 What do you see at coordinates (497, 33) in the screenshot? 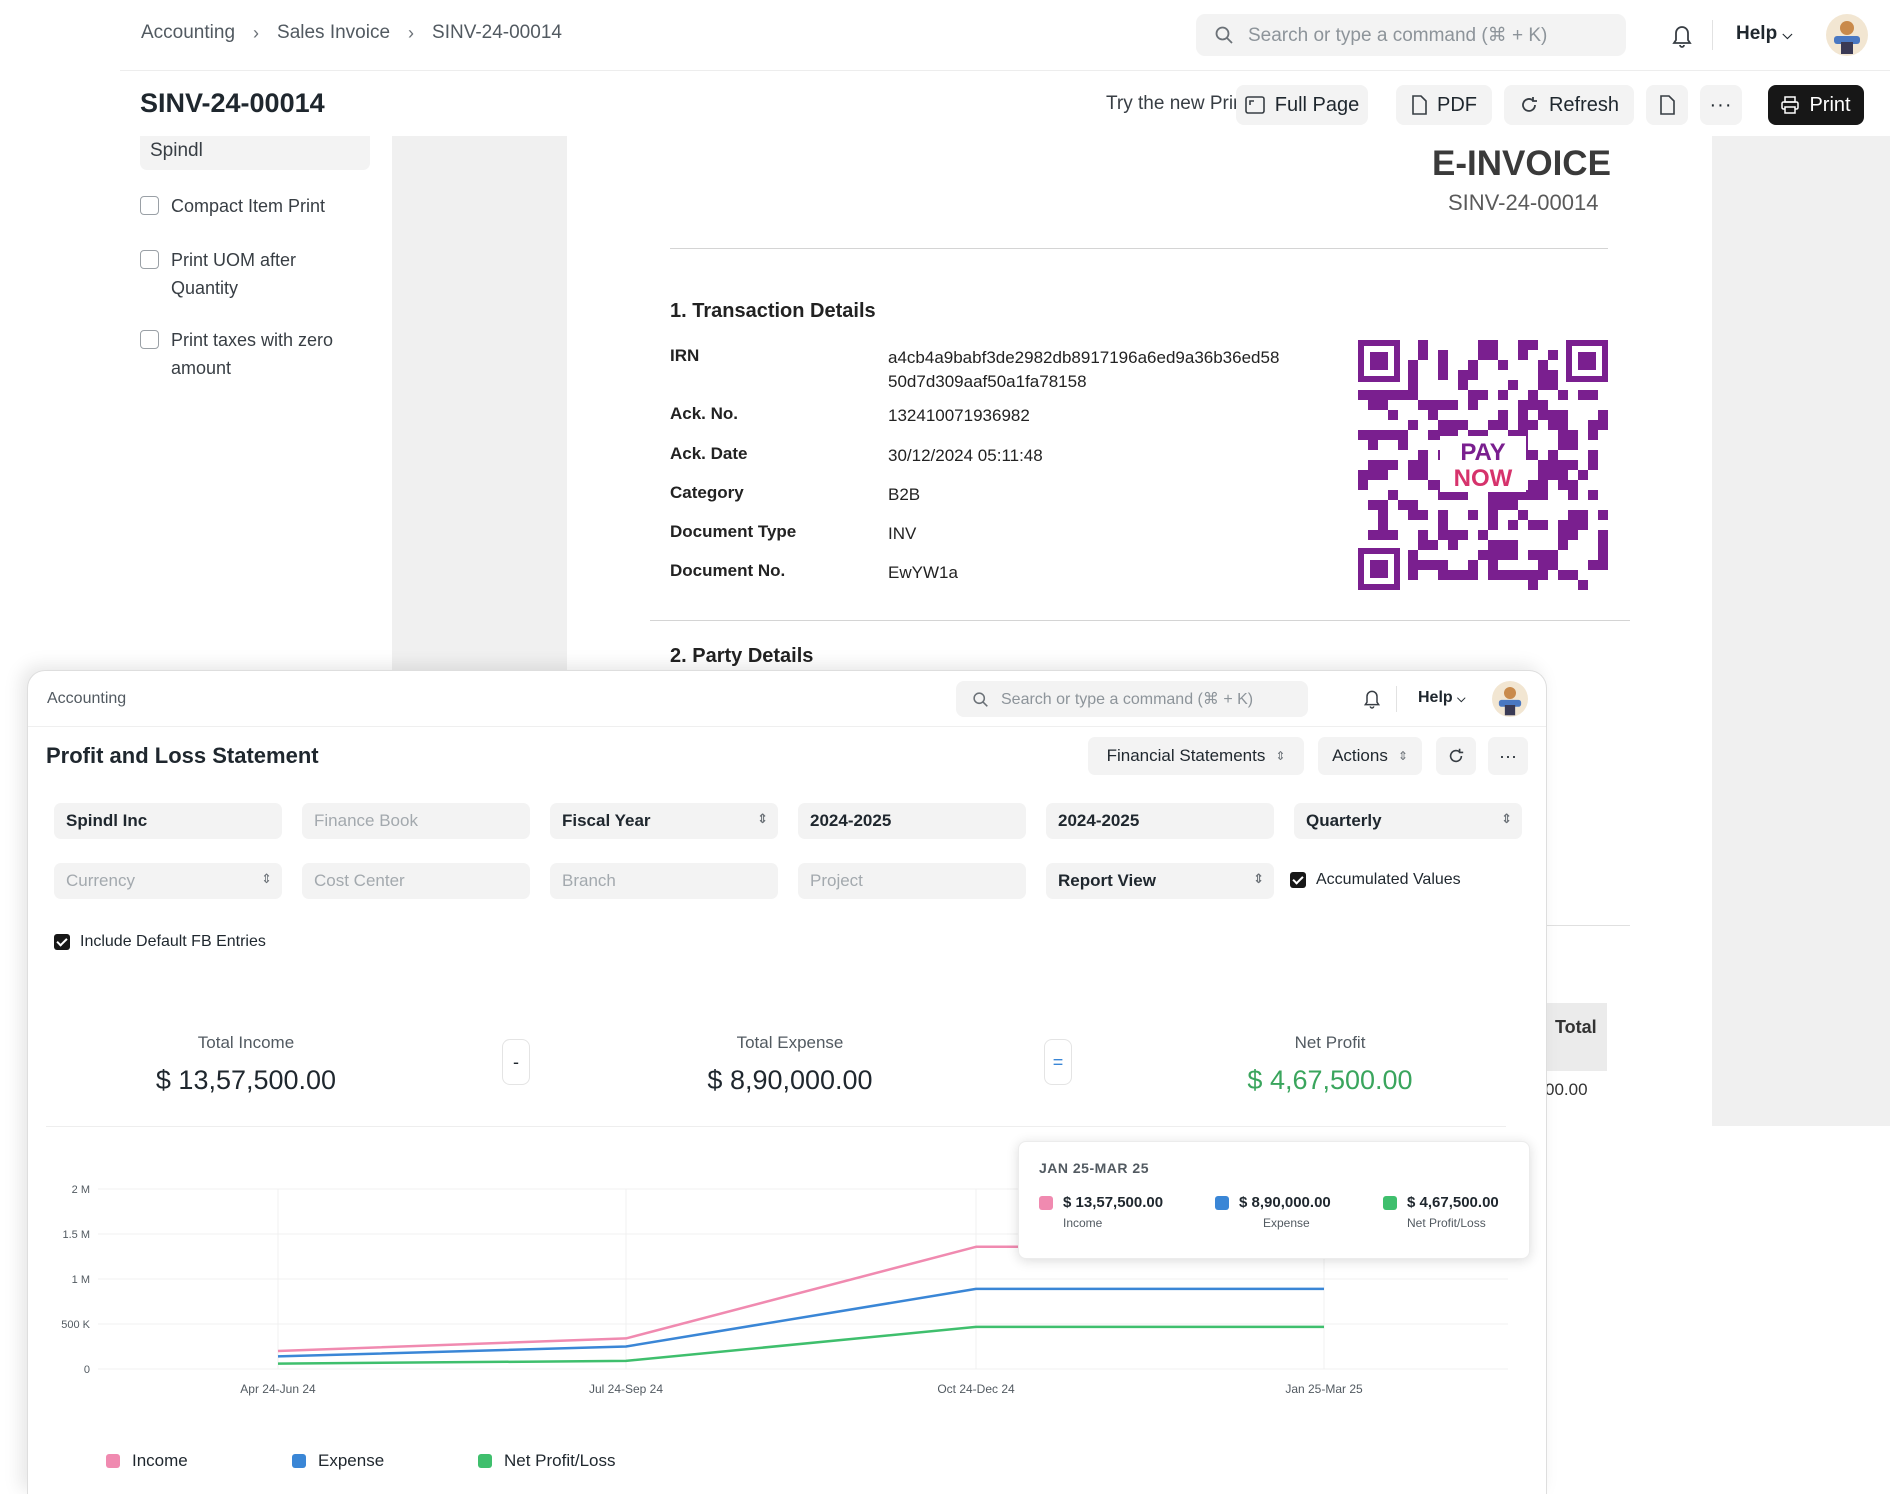
I see `breadcrumb-current: SINV-24-00014` at bounding box center [497, 33].